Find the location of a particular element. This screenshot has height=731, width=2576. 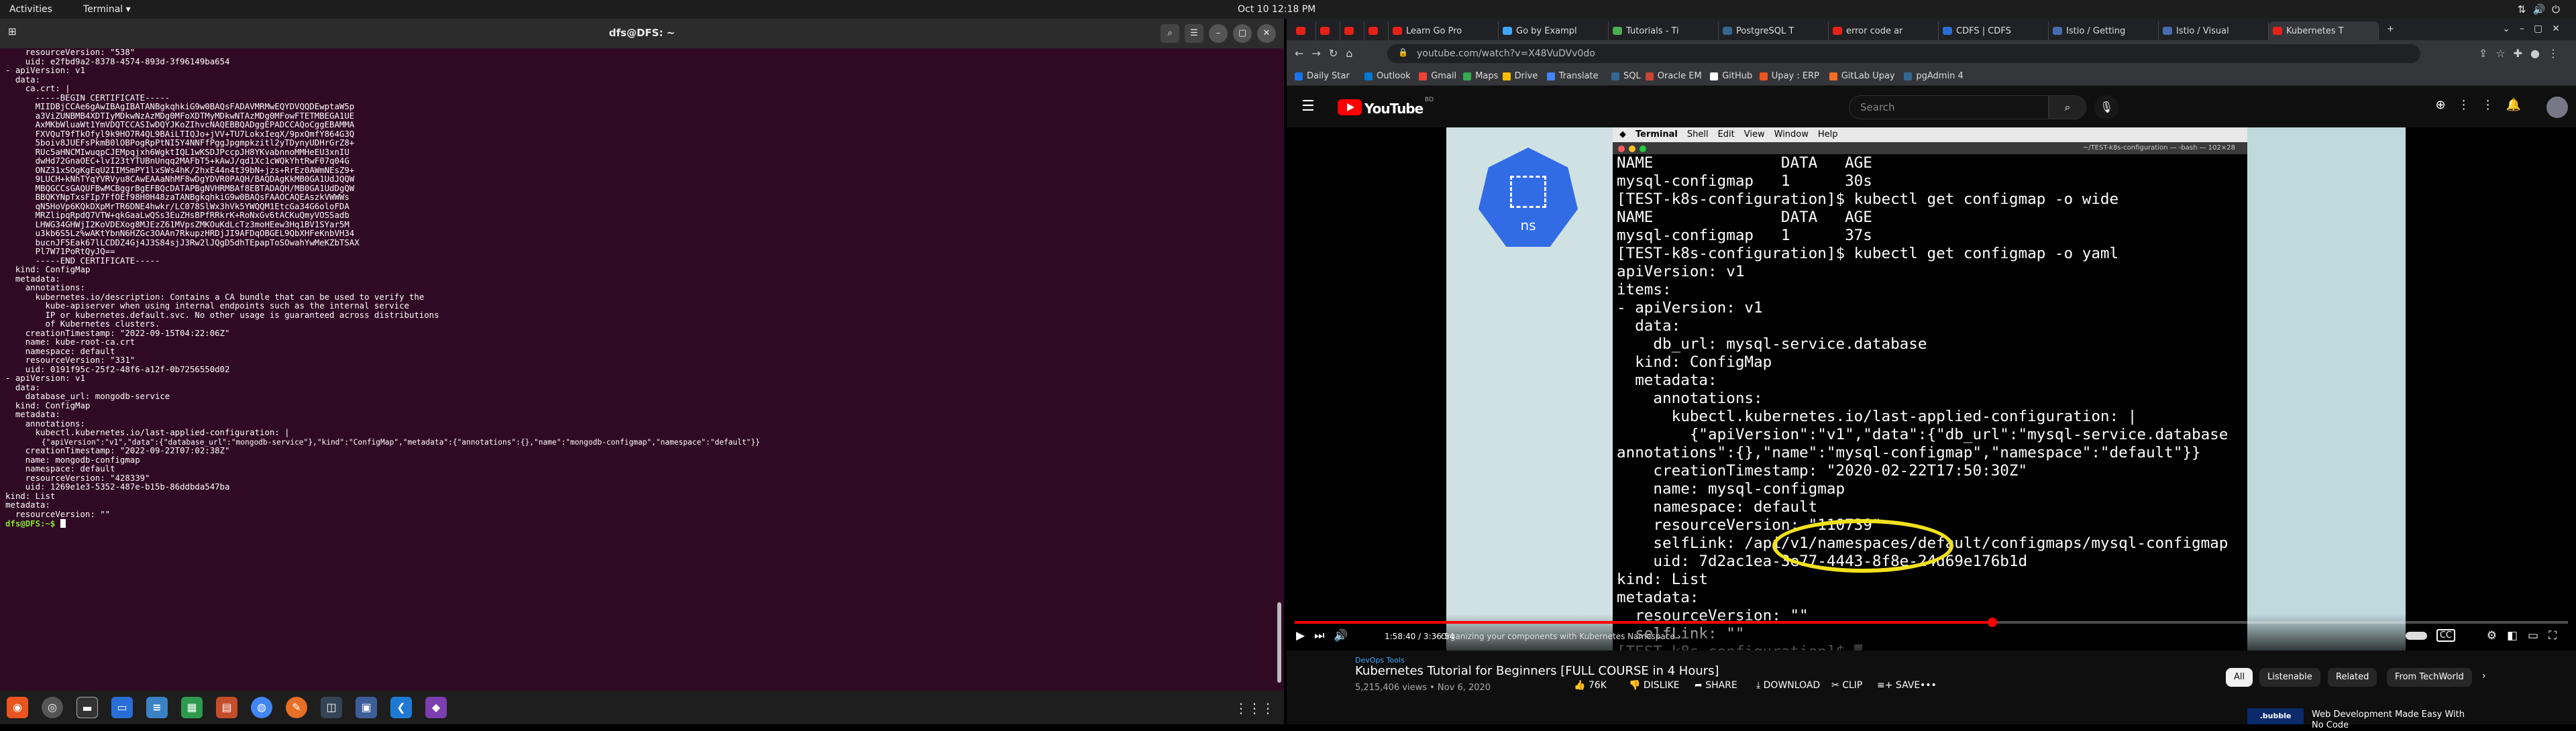

browser-toolbar-icons: ⇪☆✚●⋮ is located at coordinates (2523, 53).